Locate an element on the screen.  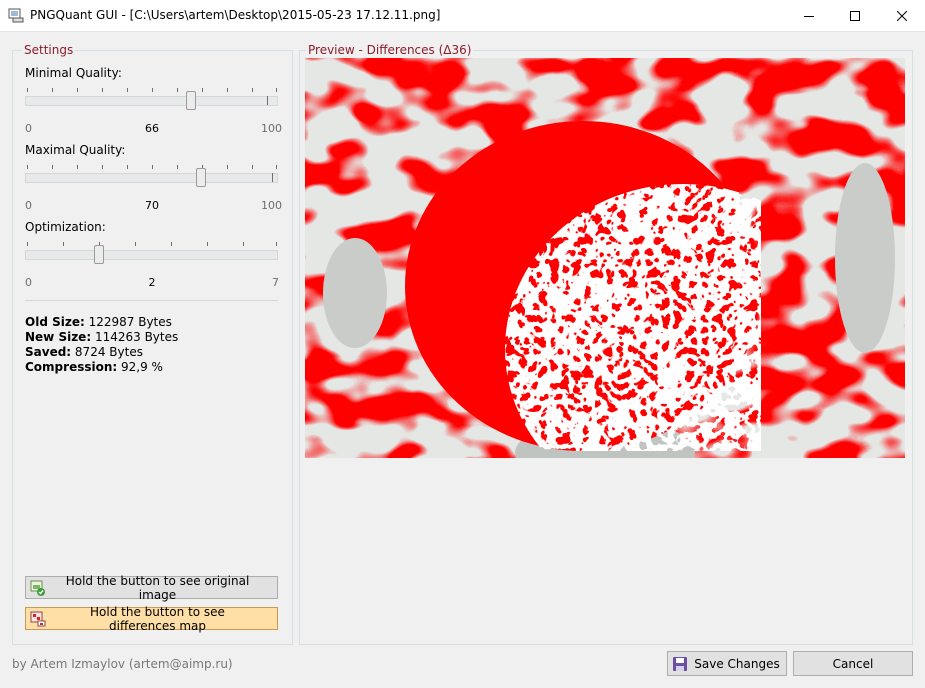
maximize-icon is located at coordinates (855, 15).